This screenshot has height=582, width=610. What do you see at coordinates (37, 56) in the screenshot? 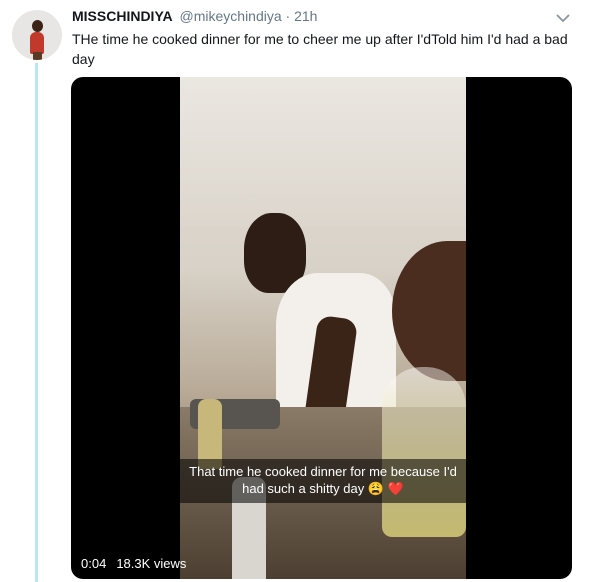
I see `avatar-figure-legs` at bounding box center [37, 56].